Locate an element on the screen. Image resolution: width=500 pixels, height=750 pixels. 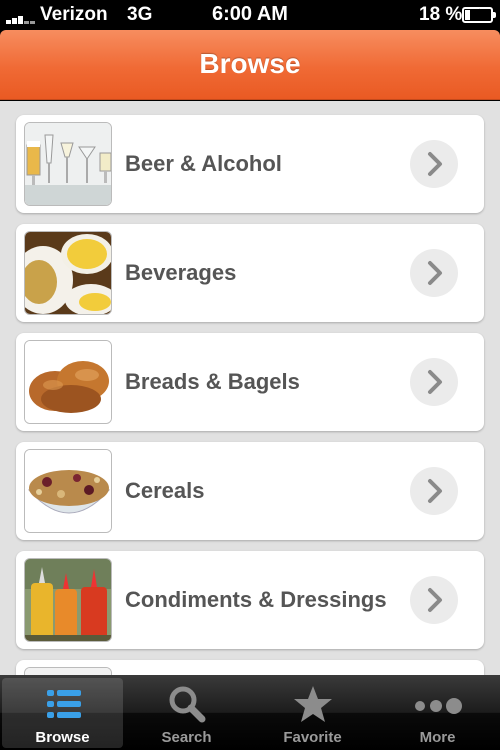
tab-label: Search is located at coordinates (186, 737).